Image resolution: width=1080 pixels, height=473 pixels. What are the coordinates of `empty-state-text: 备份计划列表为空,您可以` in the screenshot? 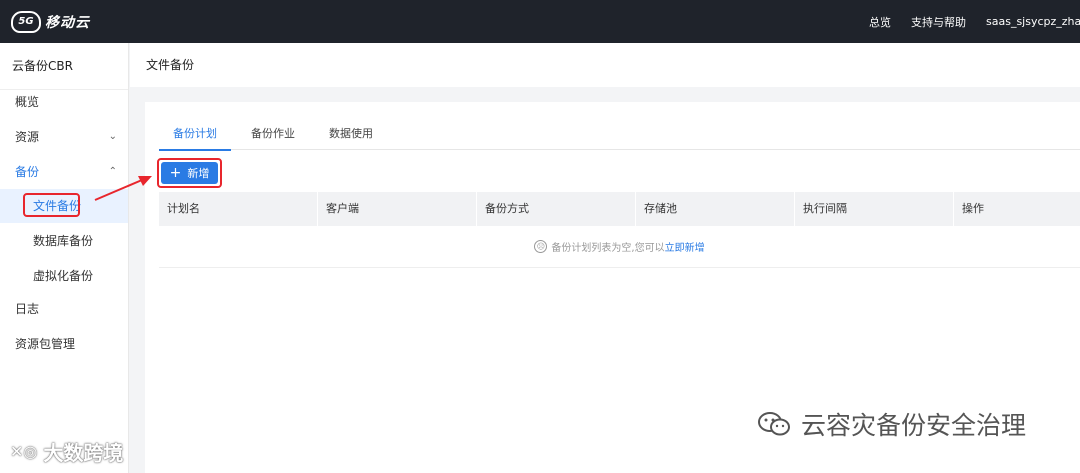 It's located at (608, 248).